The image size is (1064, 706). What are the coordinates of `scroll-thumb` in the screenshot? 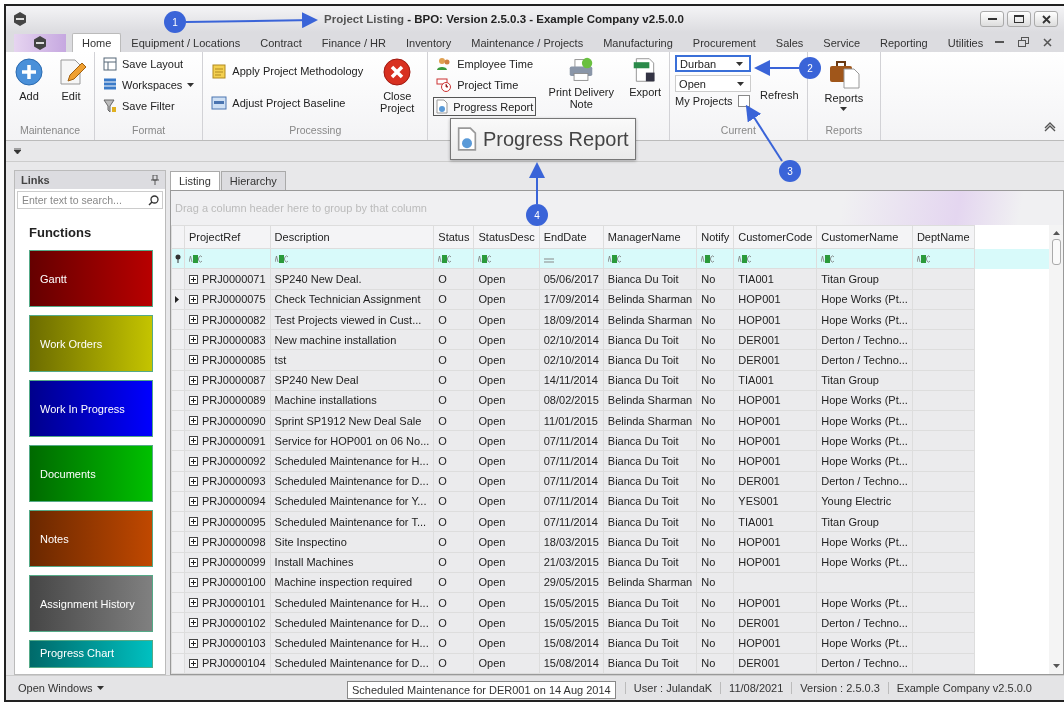 It's located at (1056, 252).